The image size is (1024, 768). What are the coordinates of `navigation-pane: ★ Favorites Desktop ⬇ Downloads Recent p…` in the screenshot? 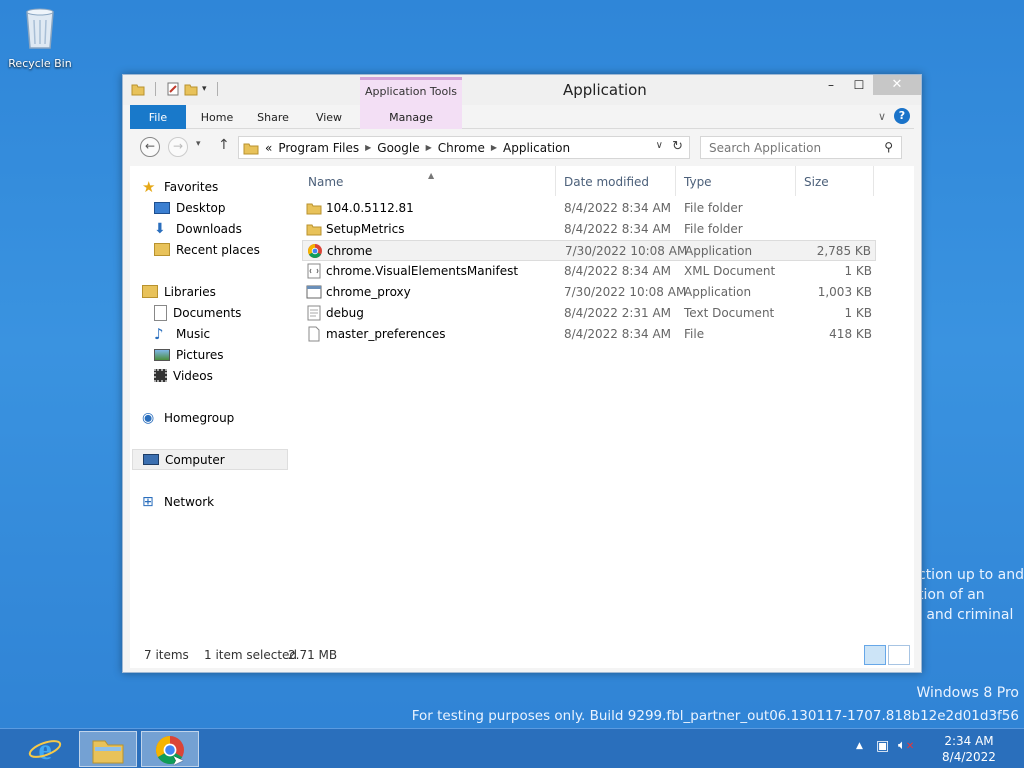 It's located at (210, 404).